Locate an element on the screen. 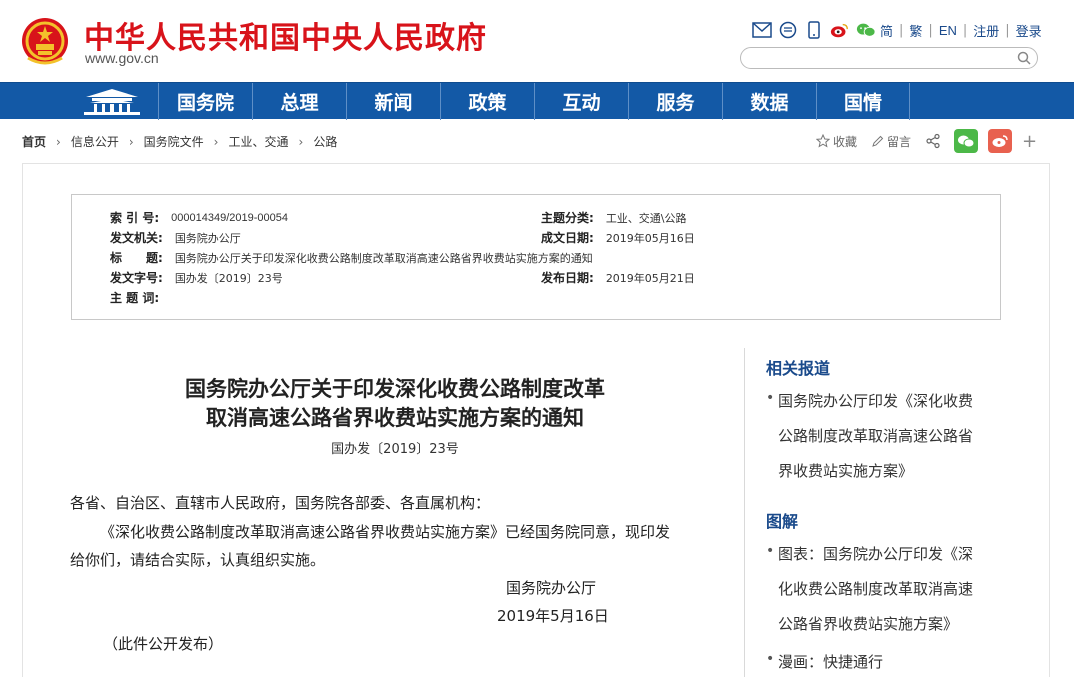 This screenshot has height=677, width=1074. main-nav: 国务院 总理 新闻 政策 互动 服务 数据 国情 is located at coordinates (537, 101).